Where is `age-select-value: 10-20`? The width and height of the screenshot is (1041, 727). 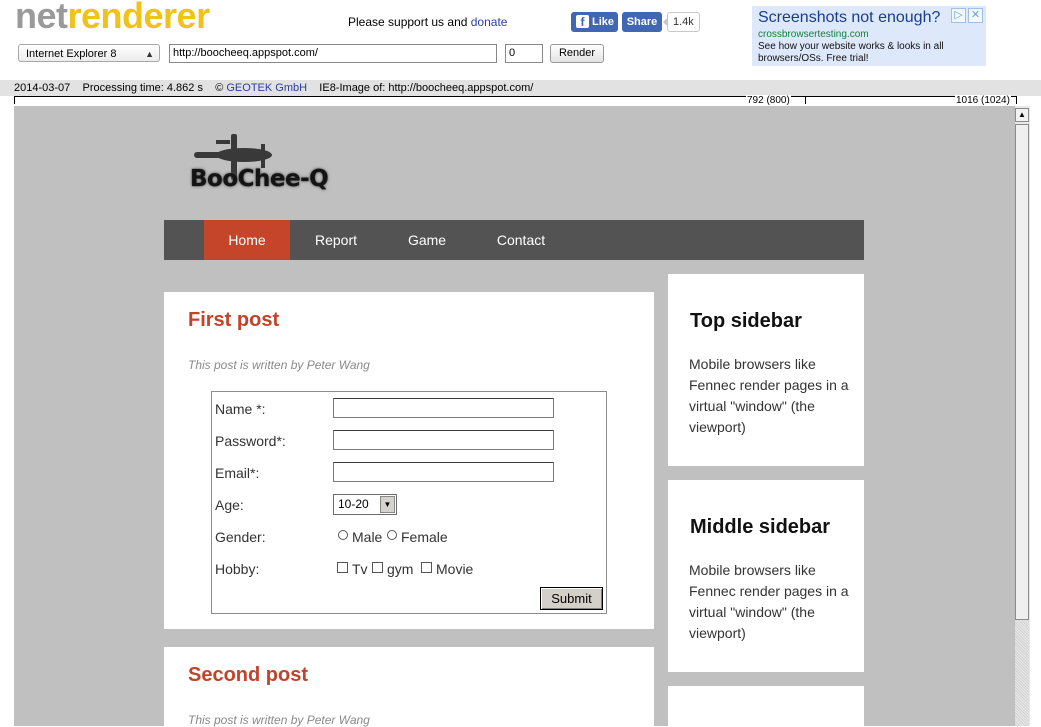 age-select-value: 10-20 is located at coordinates (353, 504).